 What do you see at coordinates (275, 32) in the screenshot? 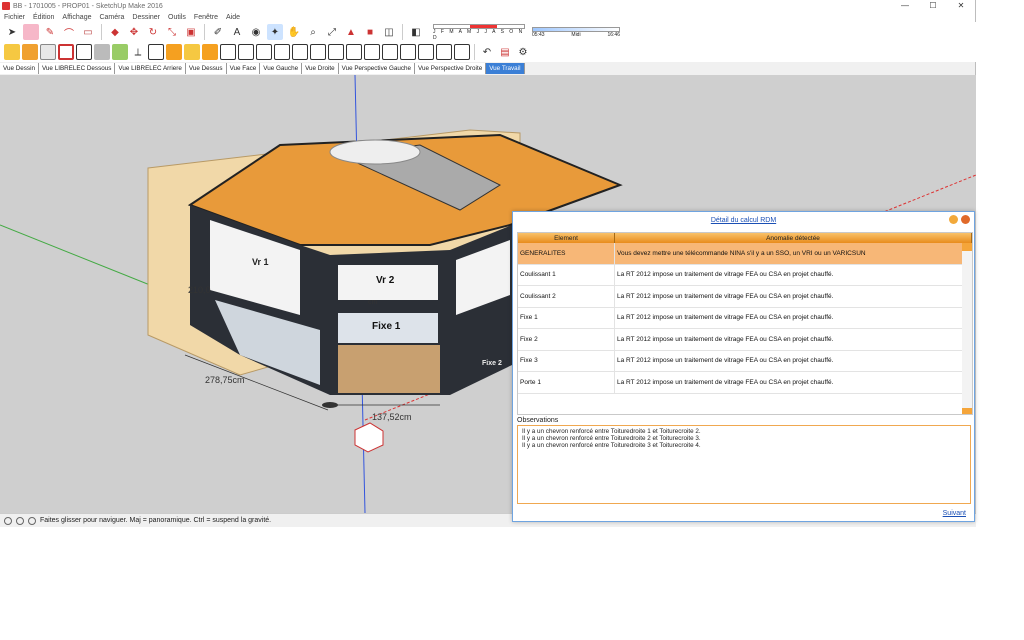
I see `orbit-icon: ✦` at bounding box center [275, 32].